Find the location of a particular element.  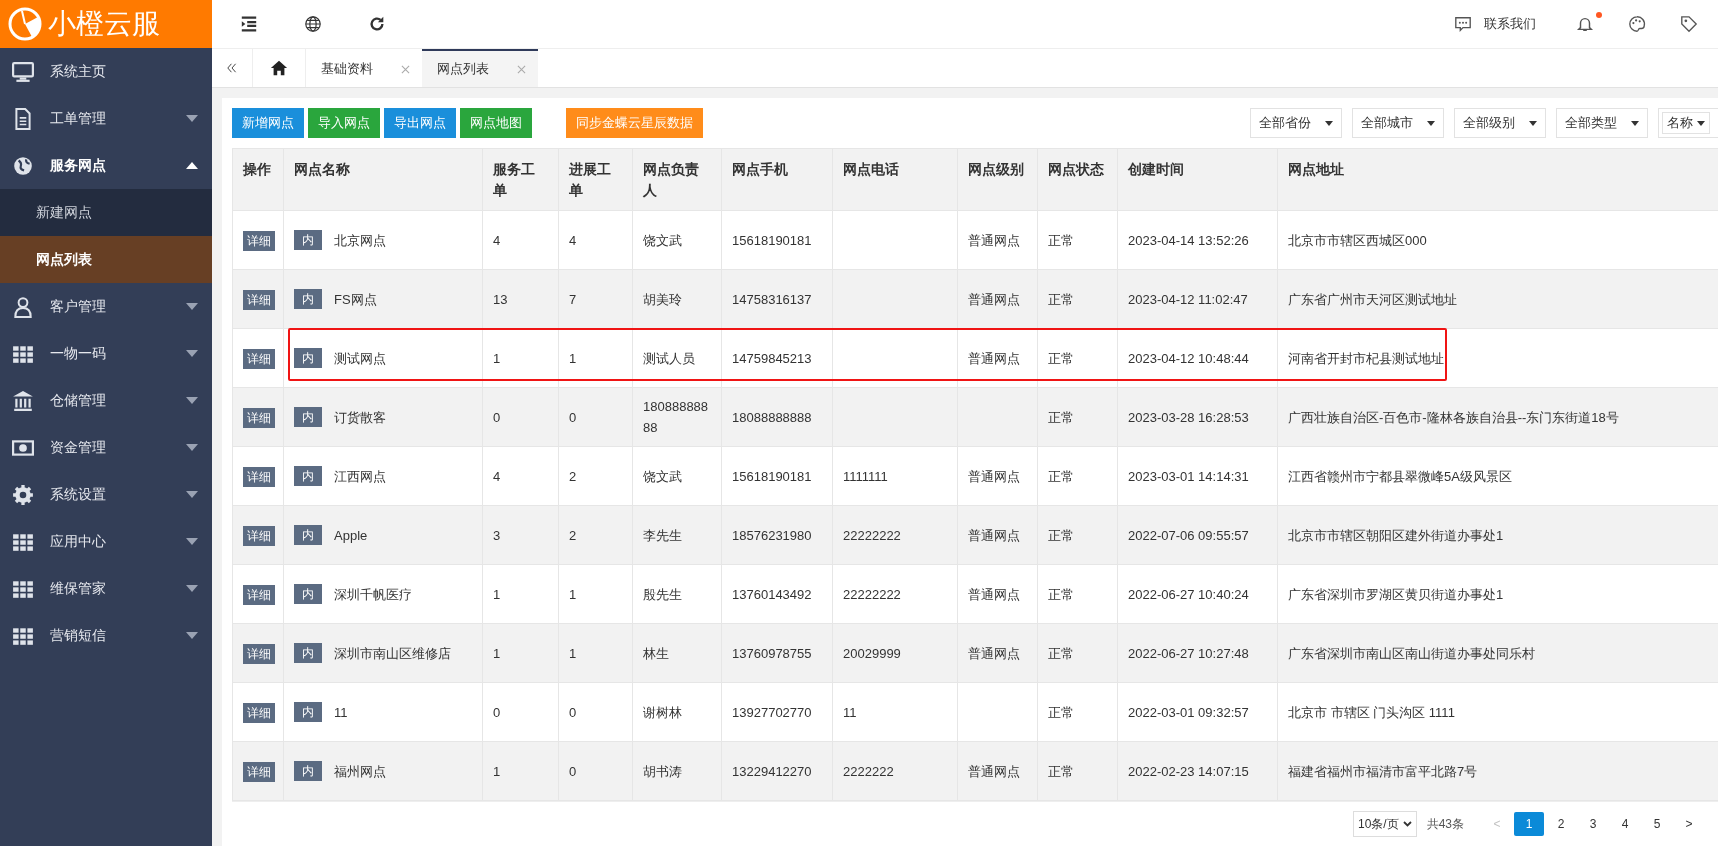

table-cell-text: 福州网点 is located at coordinates (360, 771).